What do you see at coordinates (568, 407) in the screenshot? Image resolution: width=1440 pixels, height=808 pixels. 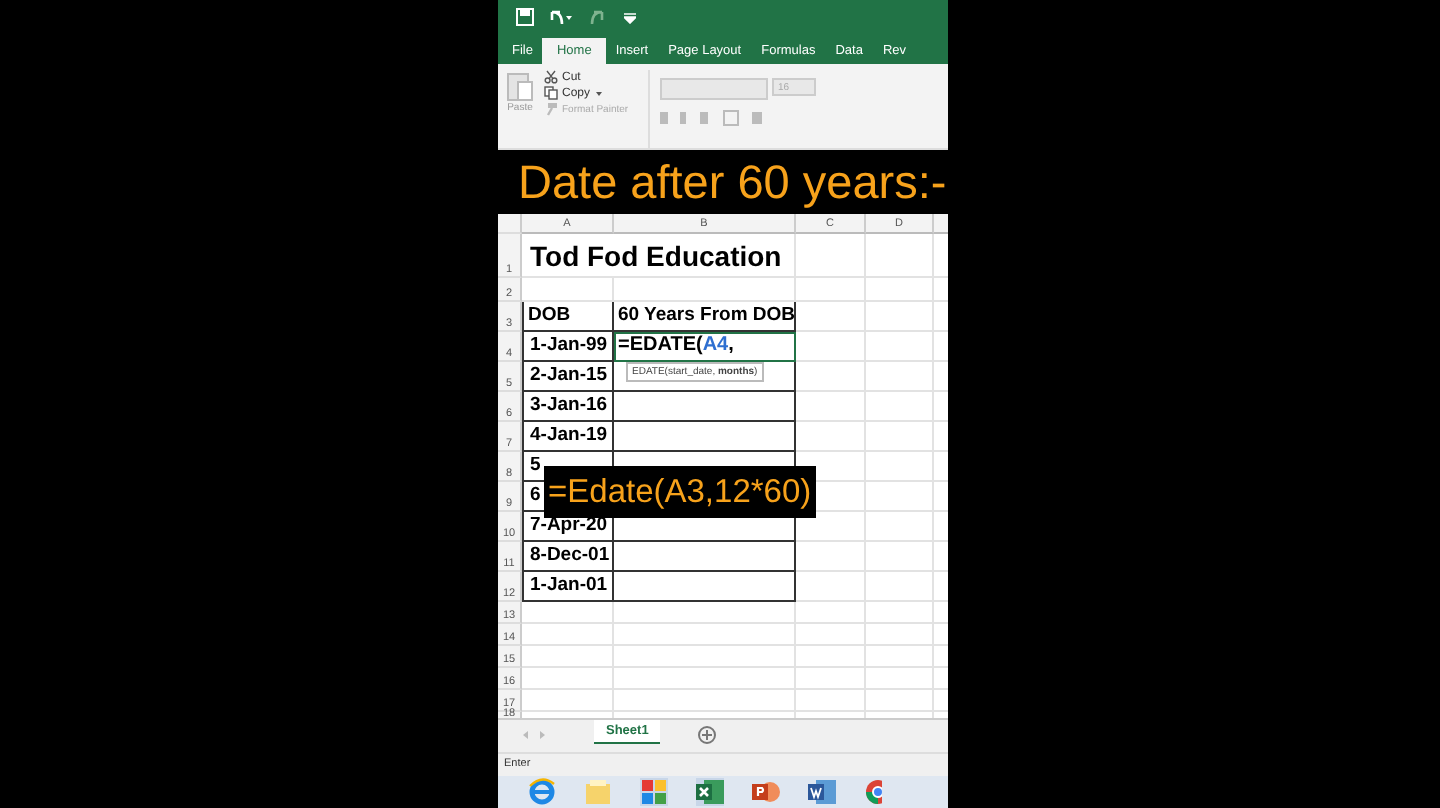 I see `table-cell: 3-Jan-16` at bounding box center [568, 407].